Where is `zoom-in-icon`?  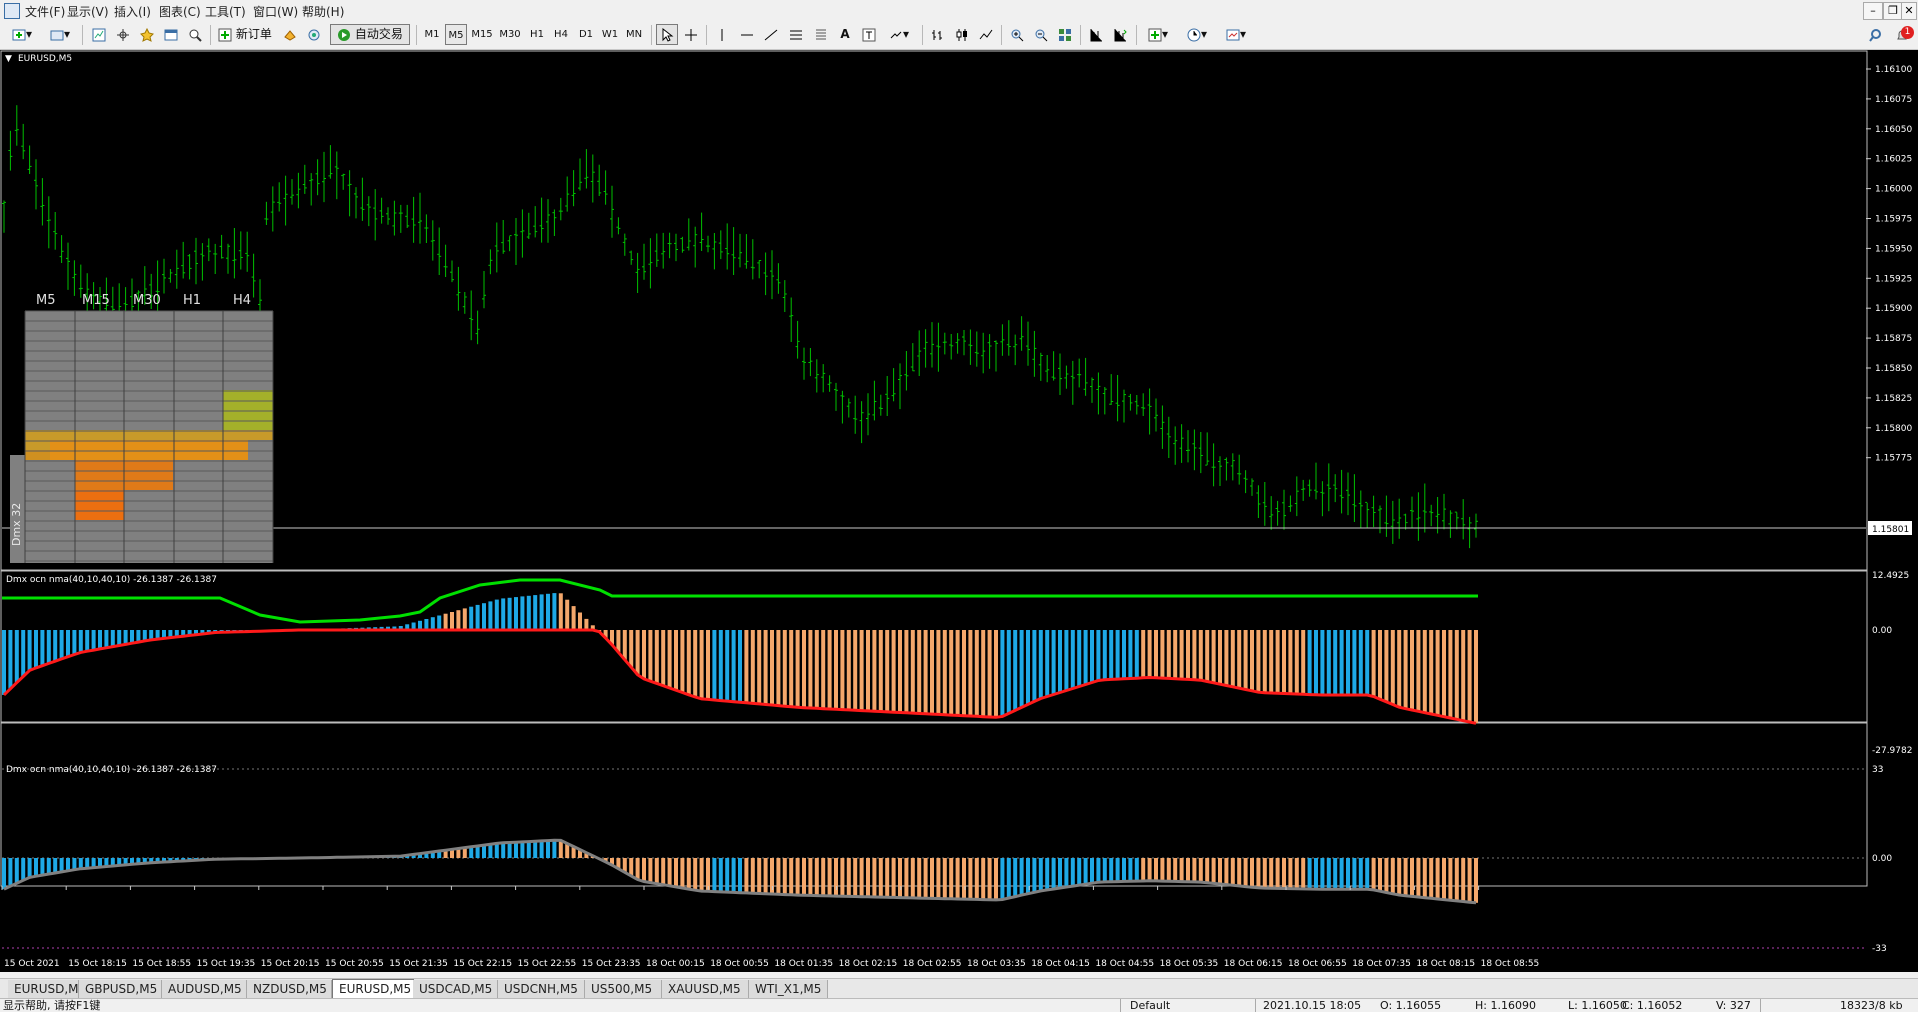 zoom-in-icon is located at coordinates (1017, 34).